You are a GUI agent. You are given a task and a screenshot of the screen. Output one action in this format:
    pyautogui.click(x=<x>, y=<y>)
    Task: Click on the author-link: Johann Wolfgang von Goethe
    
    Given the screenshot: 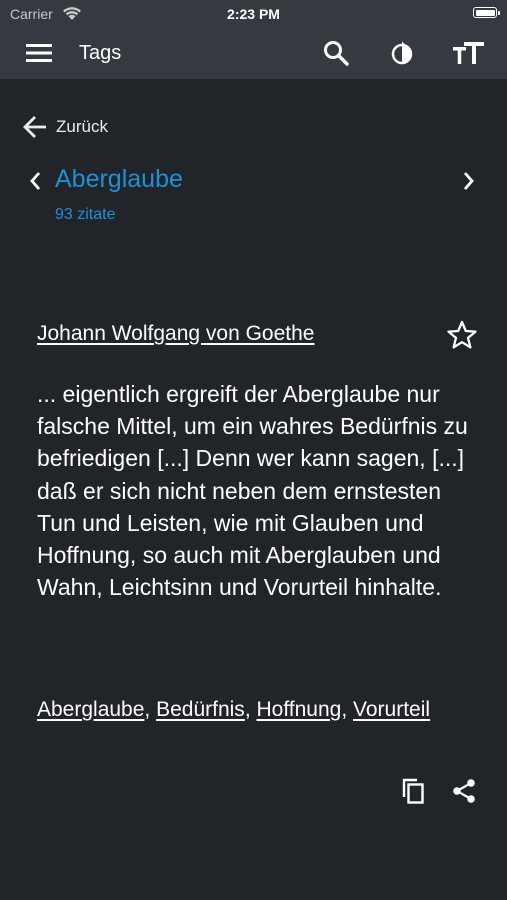 What is the action you would take?
    pyautogui.click(x=175, y=334)
    